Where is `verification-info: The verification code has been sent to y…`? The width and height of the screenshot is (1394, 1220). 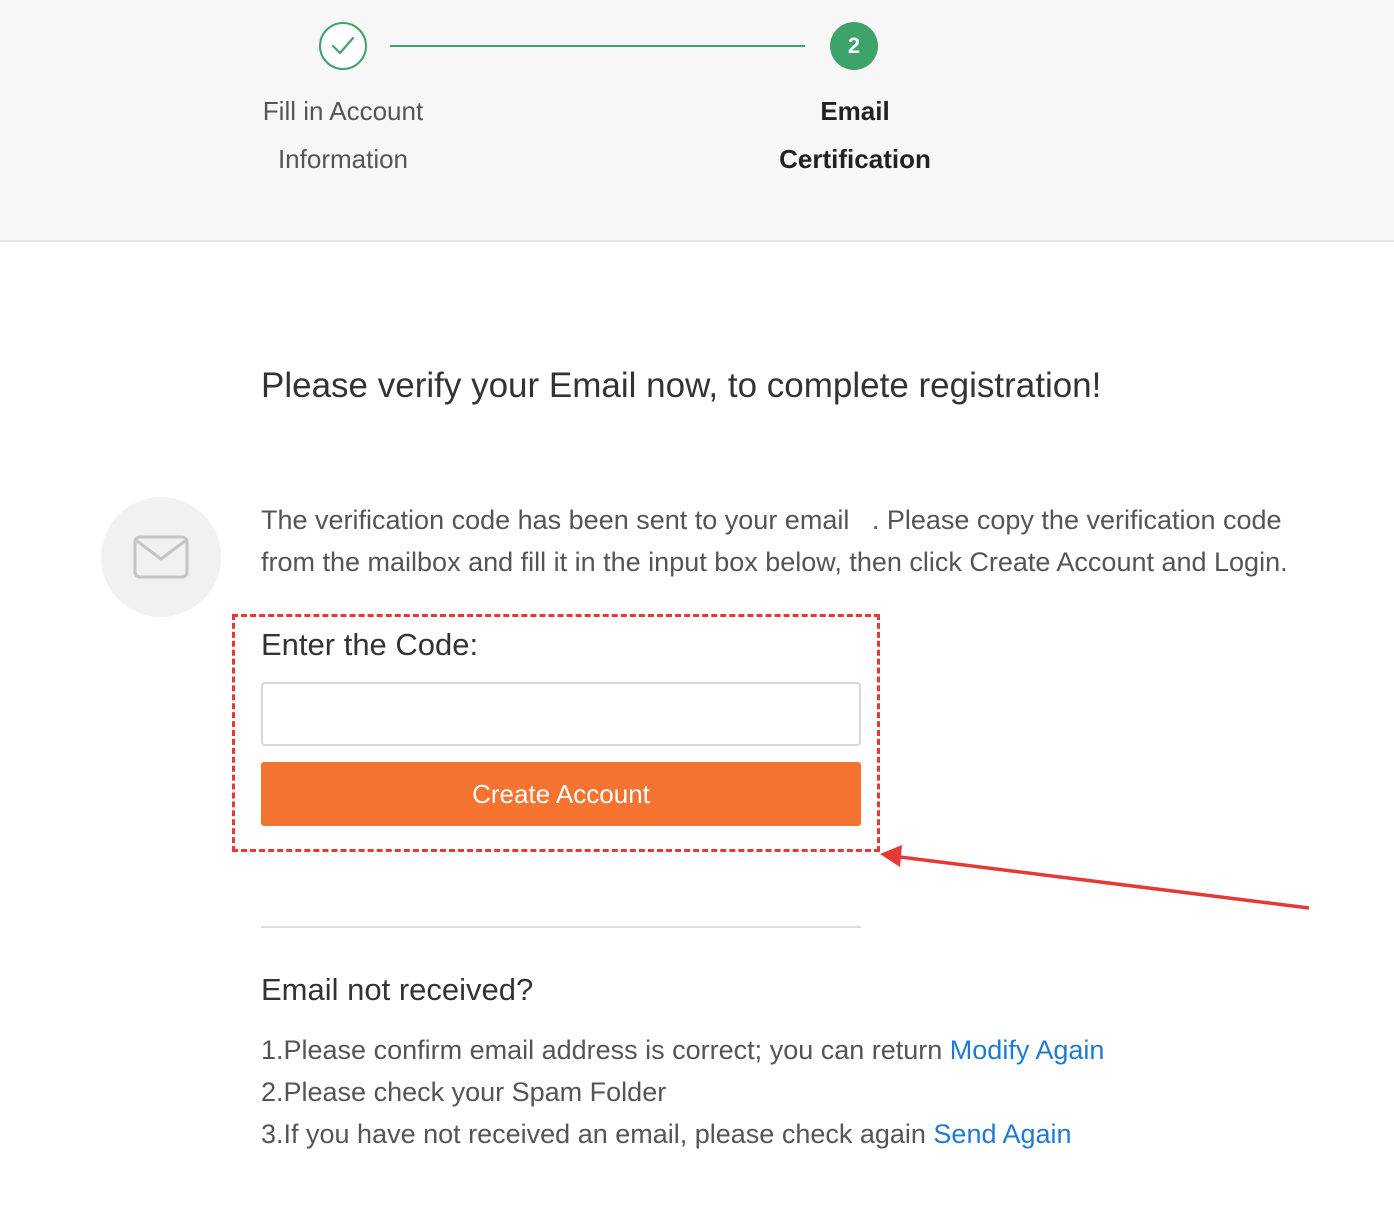
verification-info: The verification code has been sent to y… is located at coordinates (791, 541).